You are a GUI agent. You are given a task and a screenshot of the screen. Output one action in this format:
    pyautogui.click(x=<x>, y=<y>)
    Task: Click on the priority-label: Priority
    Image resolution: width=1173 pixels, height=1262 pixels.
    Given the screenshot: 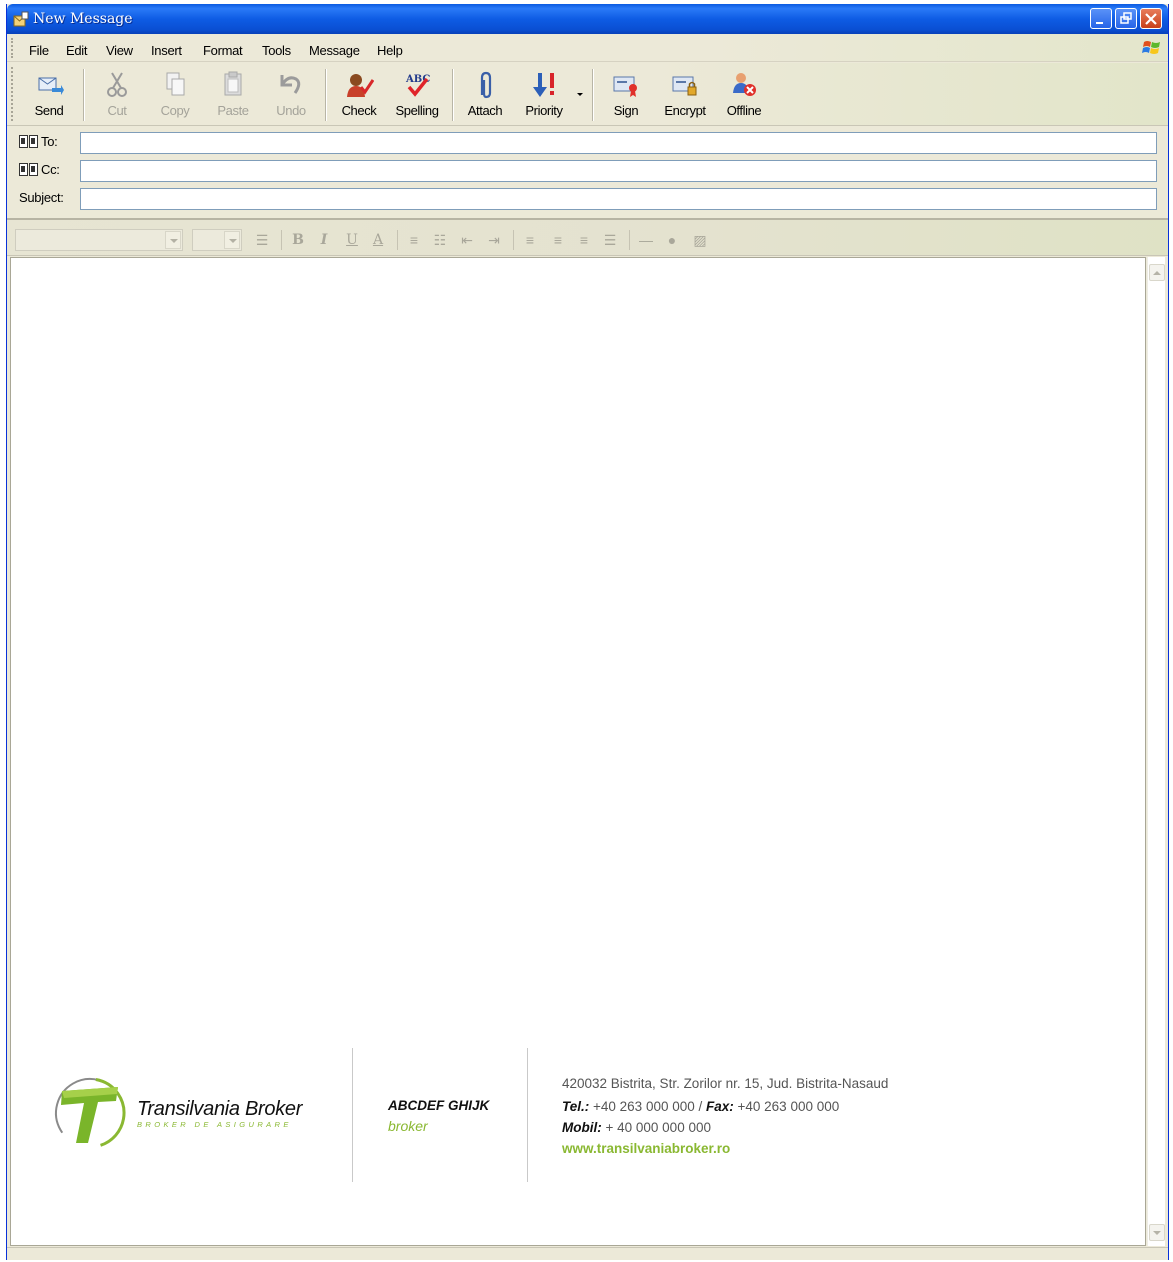 What is the action you would take?
    pyautogui.click(x=544, y=110)
    